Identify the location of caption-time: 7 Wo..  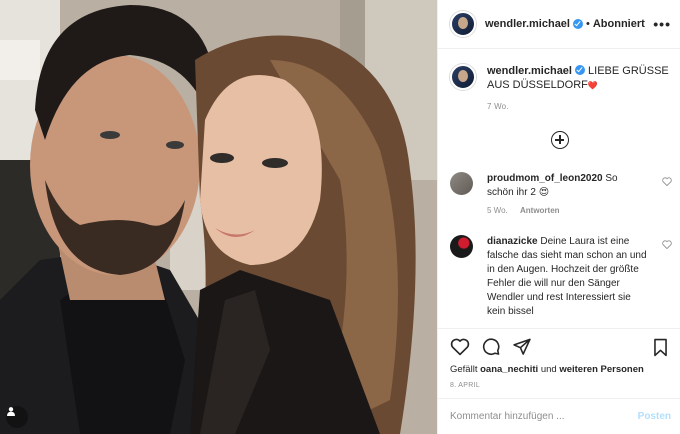
(498, 106).